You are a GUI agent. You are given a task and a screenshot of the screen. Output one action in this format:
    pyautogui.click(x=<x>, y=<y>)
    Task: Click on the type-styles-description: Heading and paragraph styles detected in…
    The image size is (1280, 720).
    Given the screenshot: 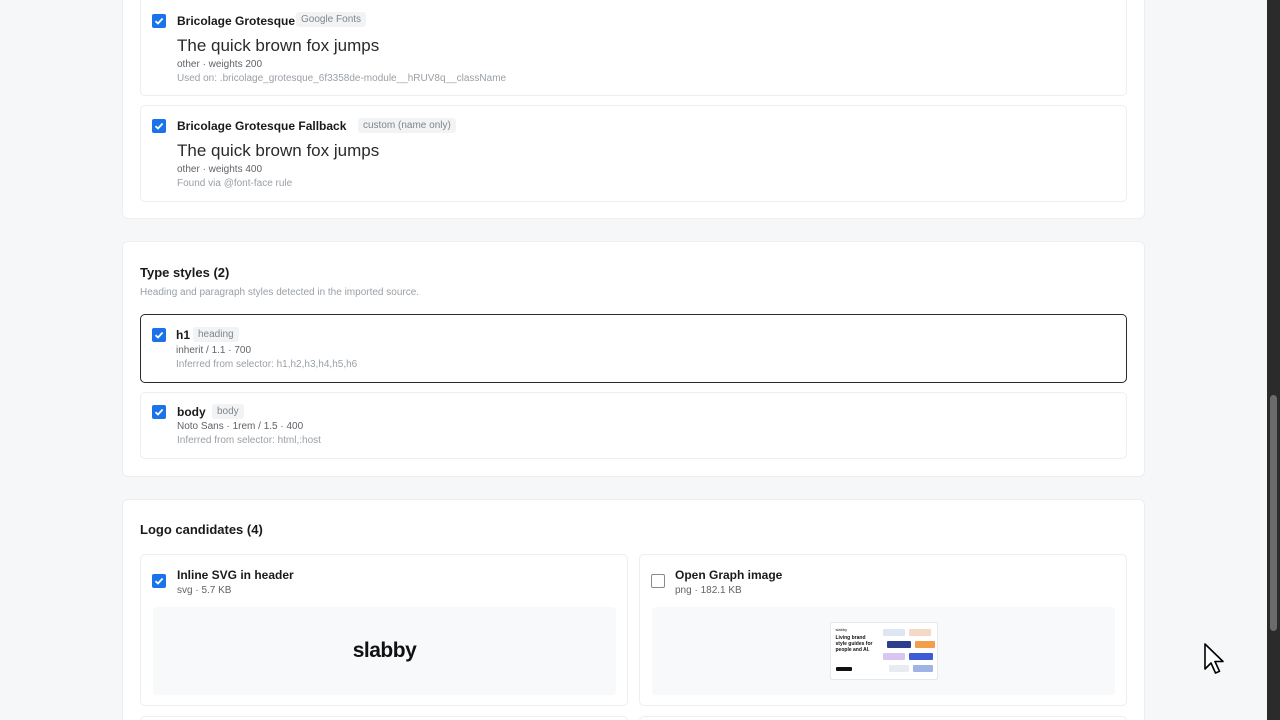 What is the action you would take?
    pyautogui.click(x=280, y=292)
    